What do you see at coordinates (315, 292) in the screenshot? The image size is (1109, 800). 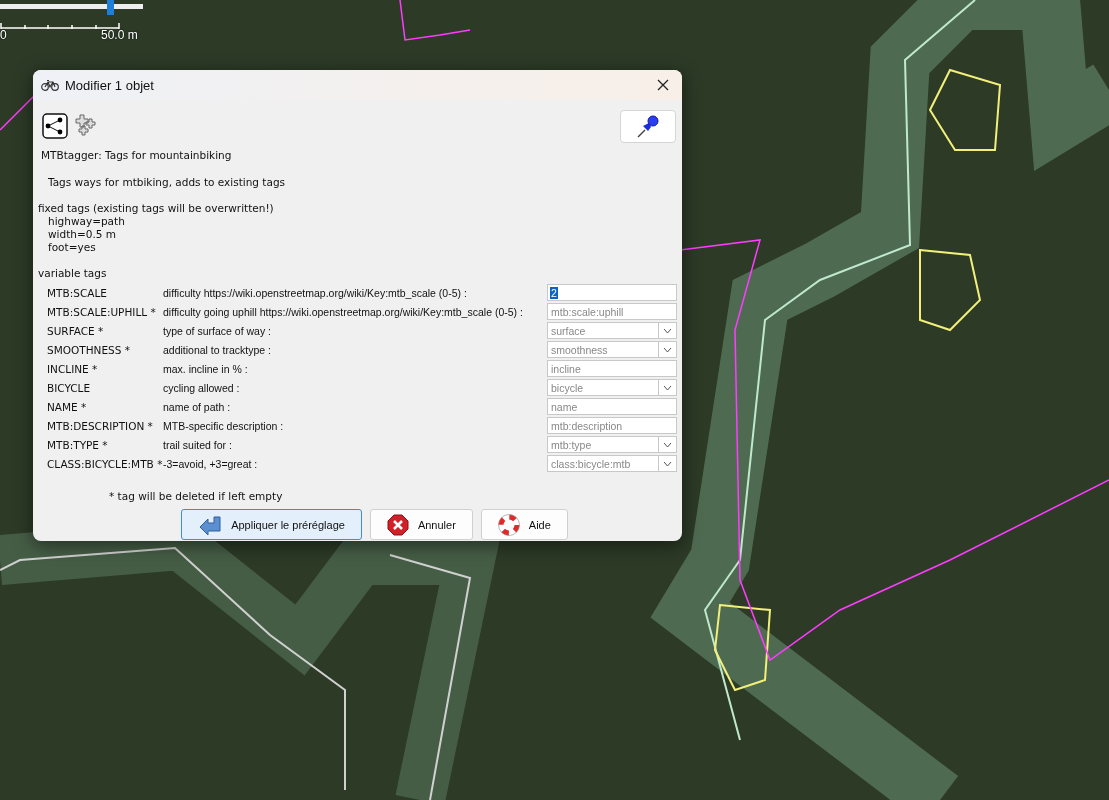 I see `tag-description: difficulty https://wiki.openstreetmap.org/wiki/Key:mtb_scale (0-5) :` at bounding box center [315, 292].